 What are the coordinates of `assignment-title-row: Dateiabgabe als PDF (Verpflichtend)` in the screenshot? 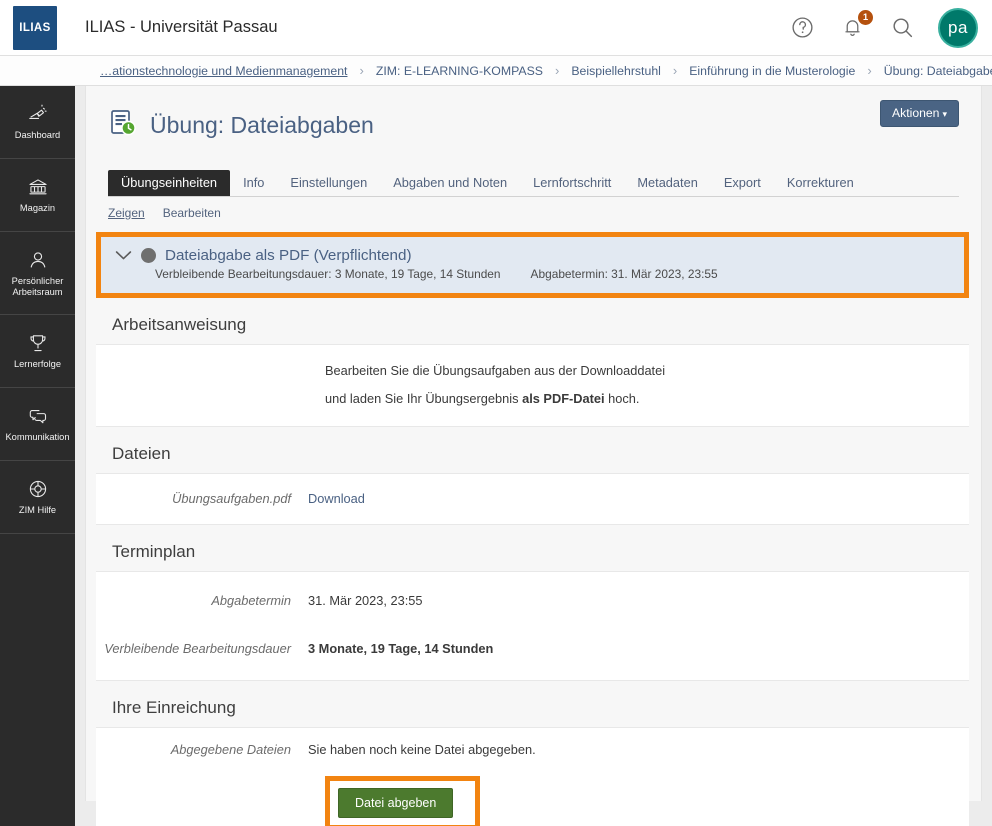 It's located at (532, 255).